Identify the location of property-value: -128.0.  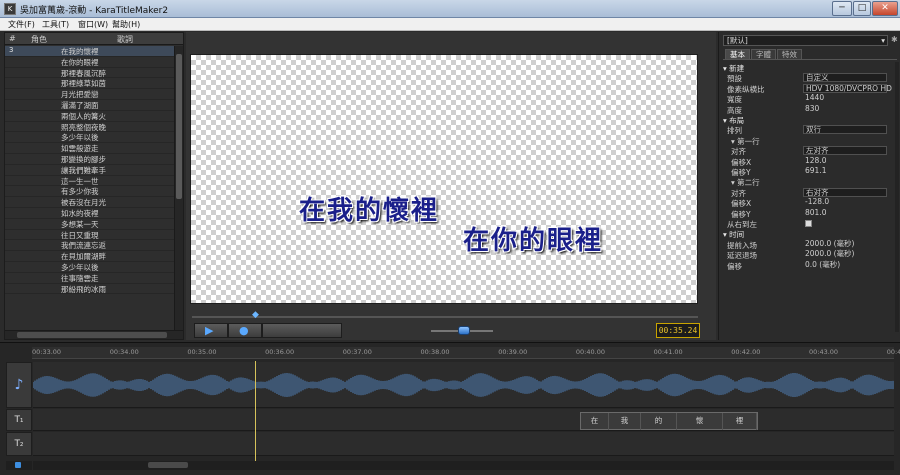
(845, 202).